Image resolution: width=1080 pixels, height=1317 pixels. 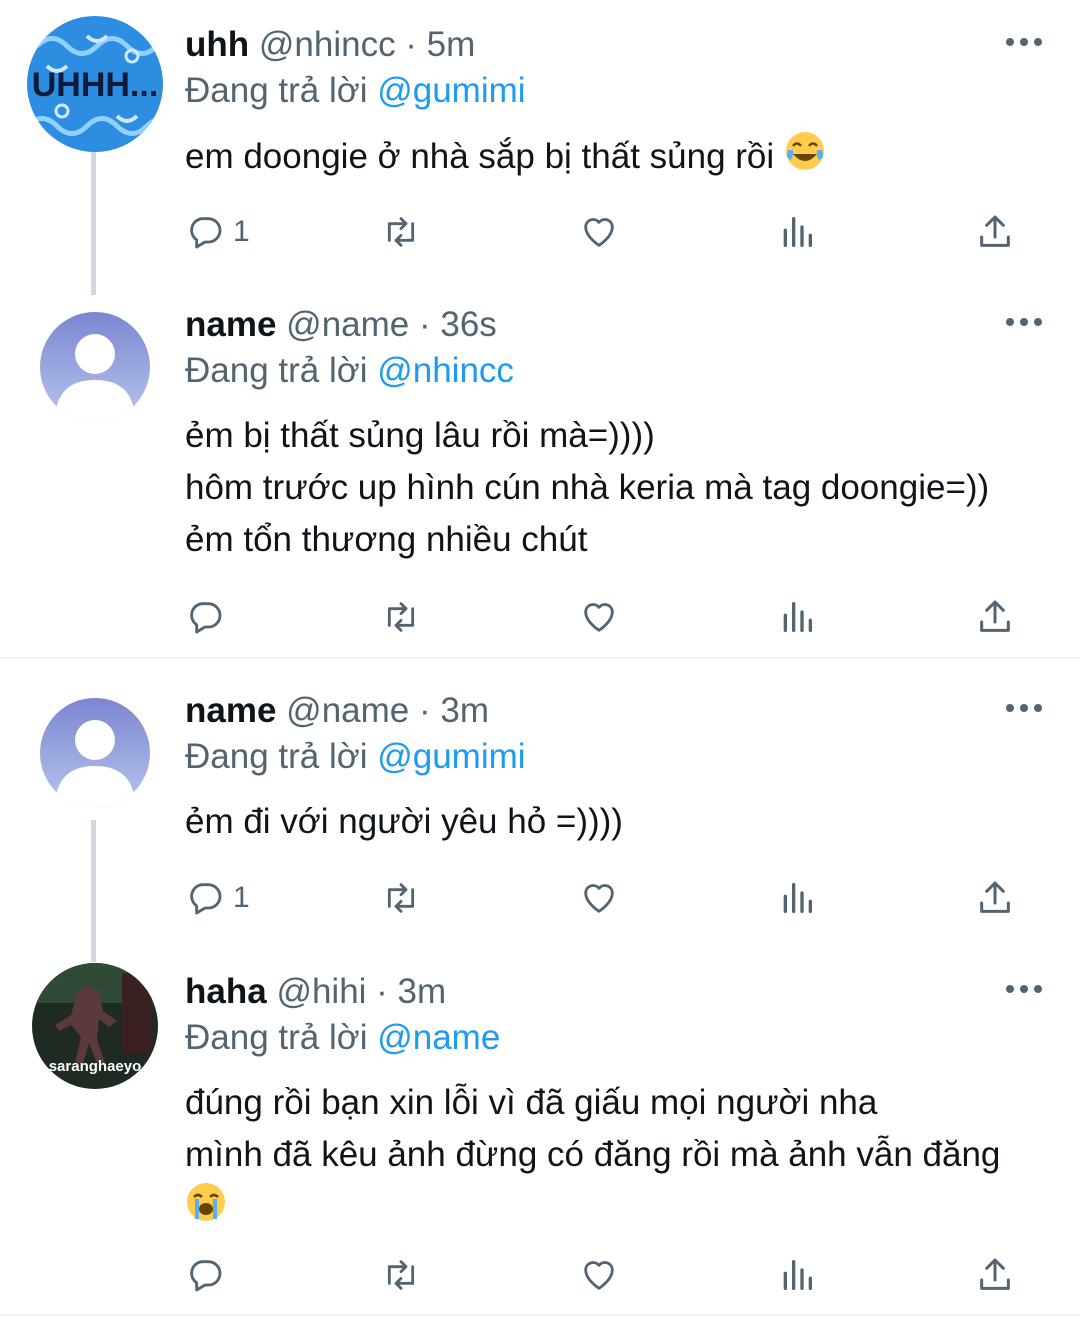 What do you see at coordinates (95, 1066) in the screenshot?
I see `svg-text: saranghaeyo` at bounding box center [95, 1066].